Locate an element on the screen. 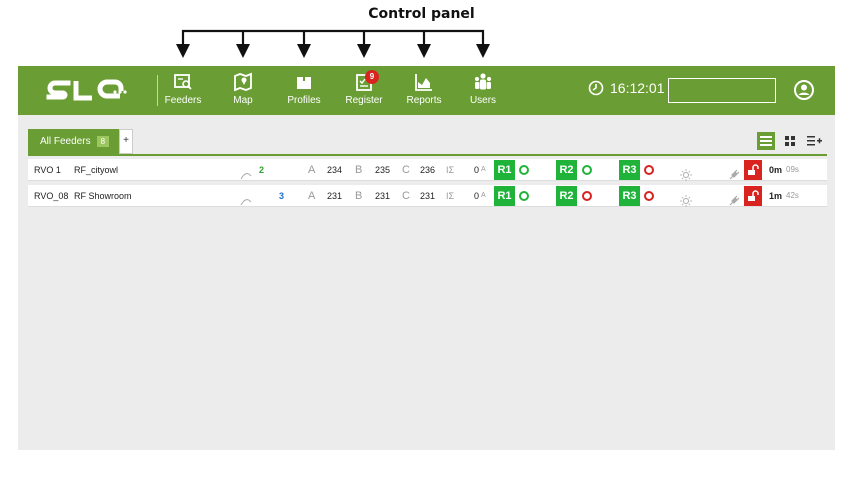 This screenshot has height=478, width=843. sle-logo is located at coordinates (89, 92).